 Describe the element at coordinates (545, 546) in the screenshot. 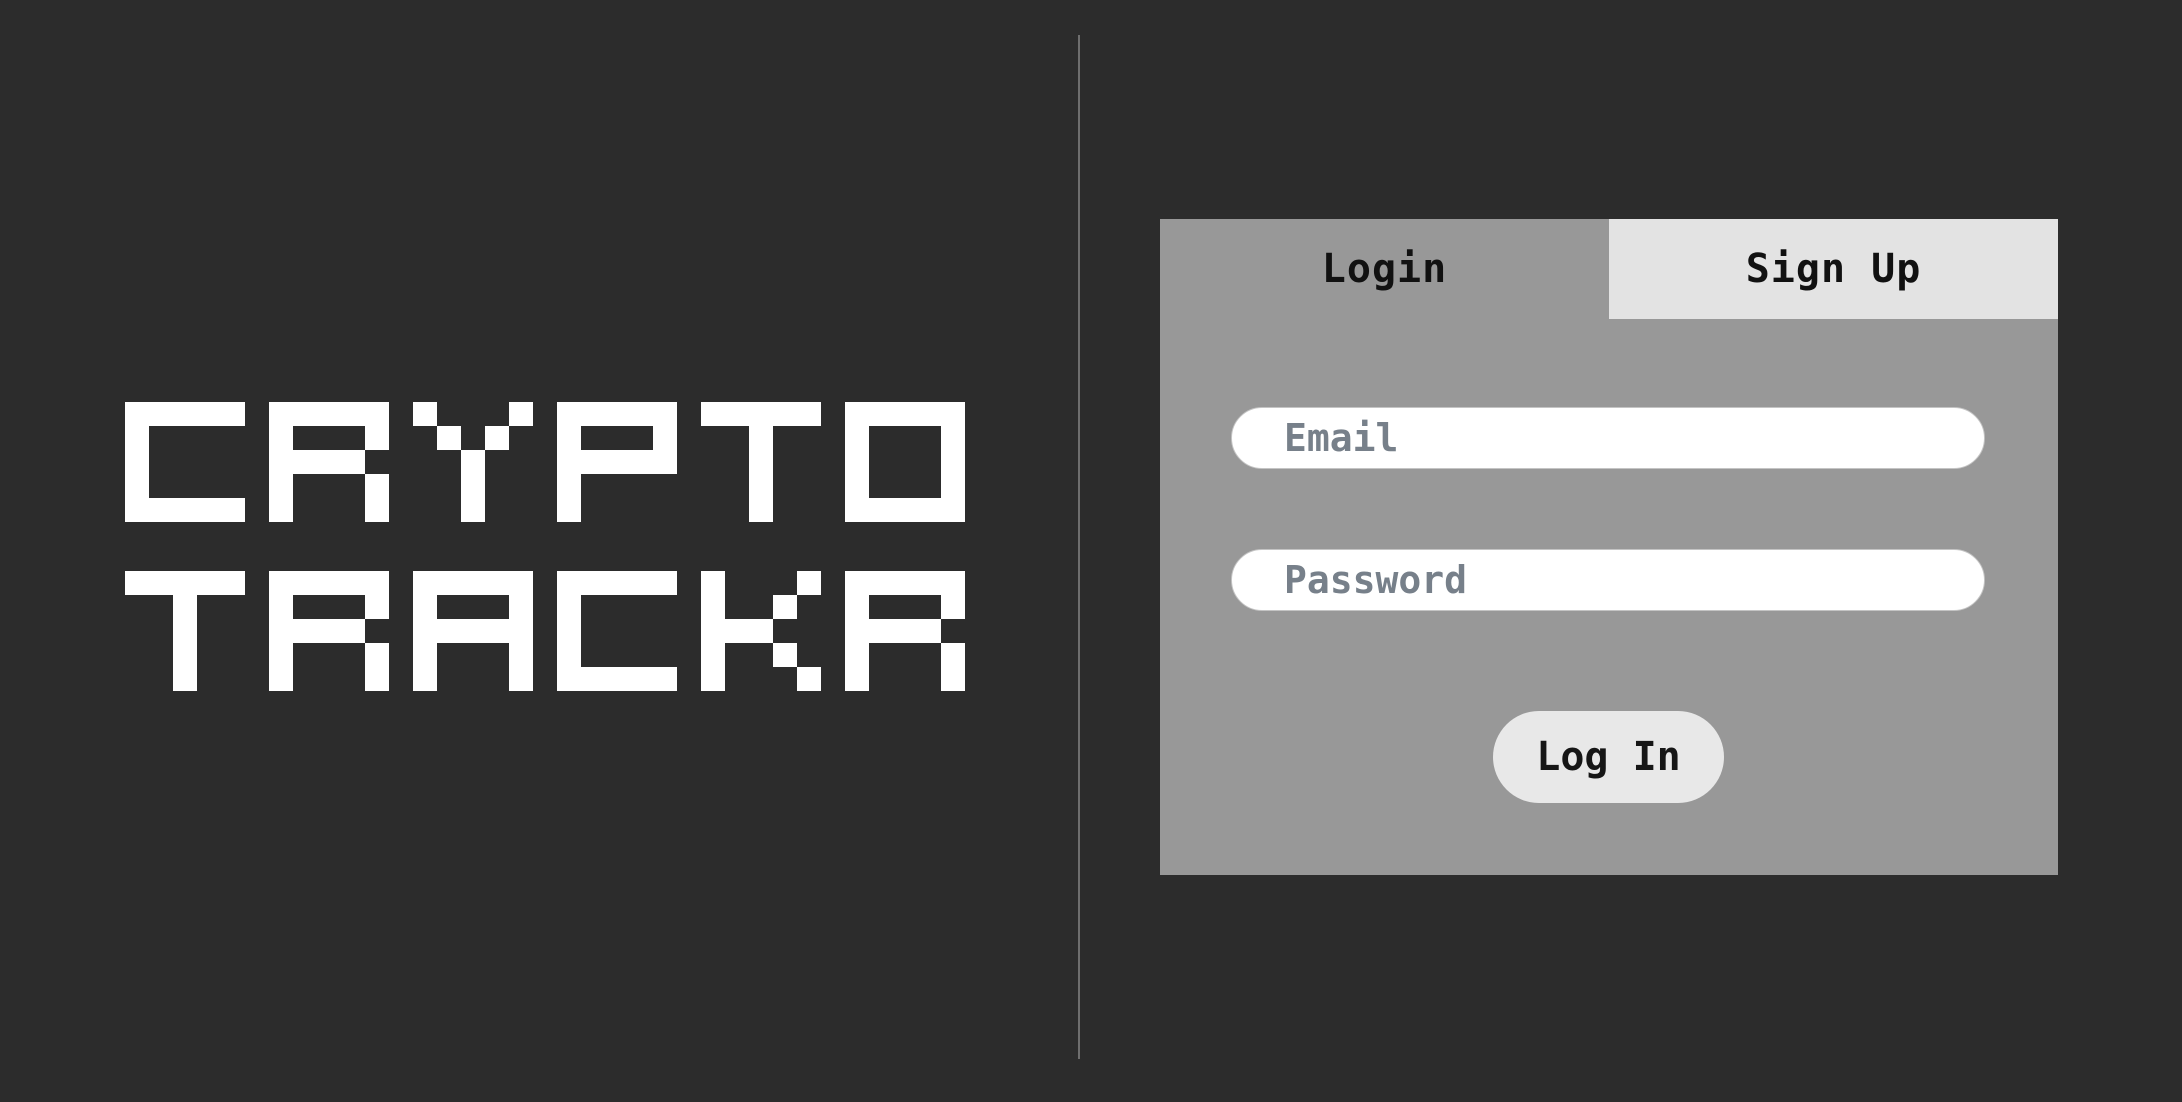

I see `app-logo` at that location.